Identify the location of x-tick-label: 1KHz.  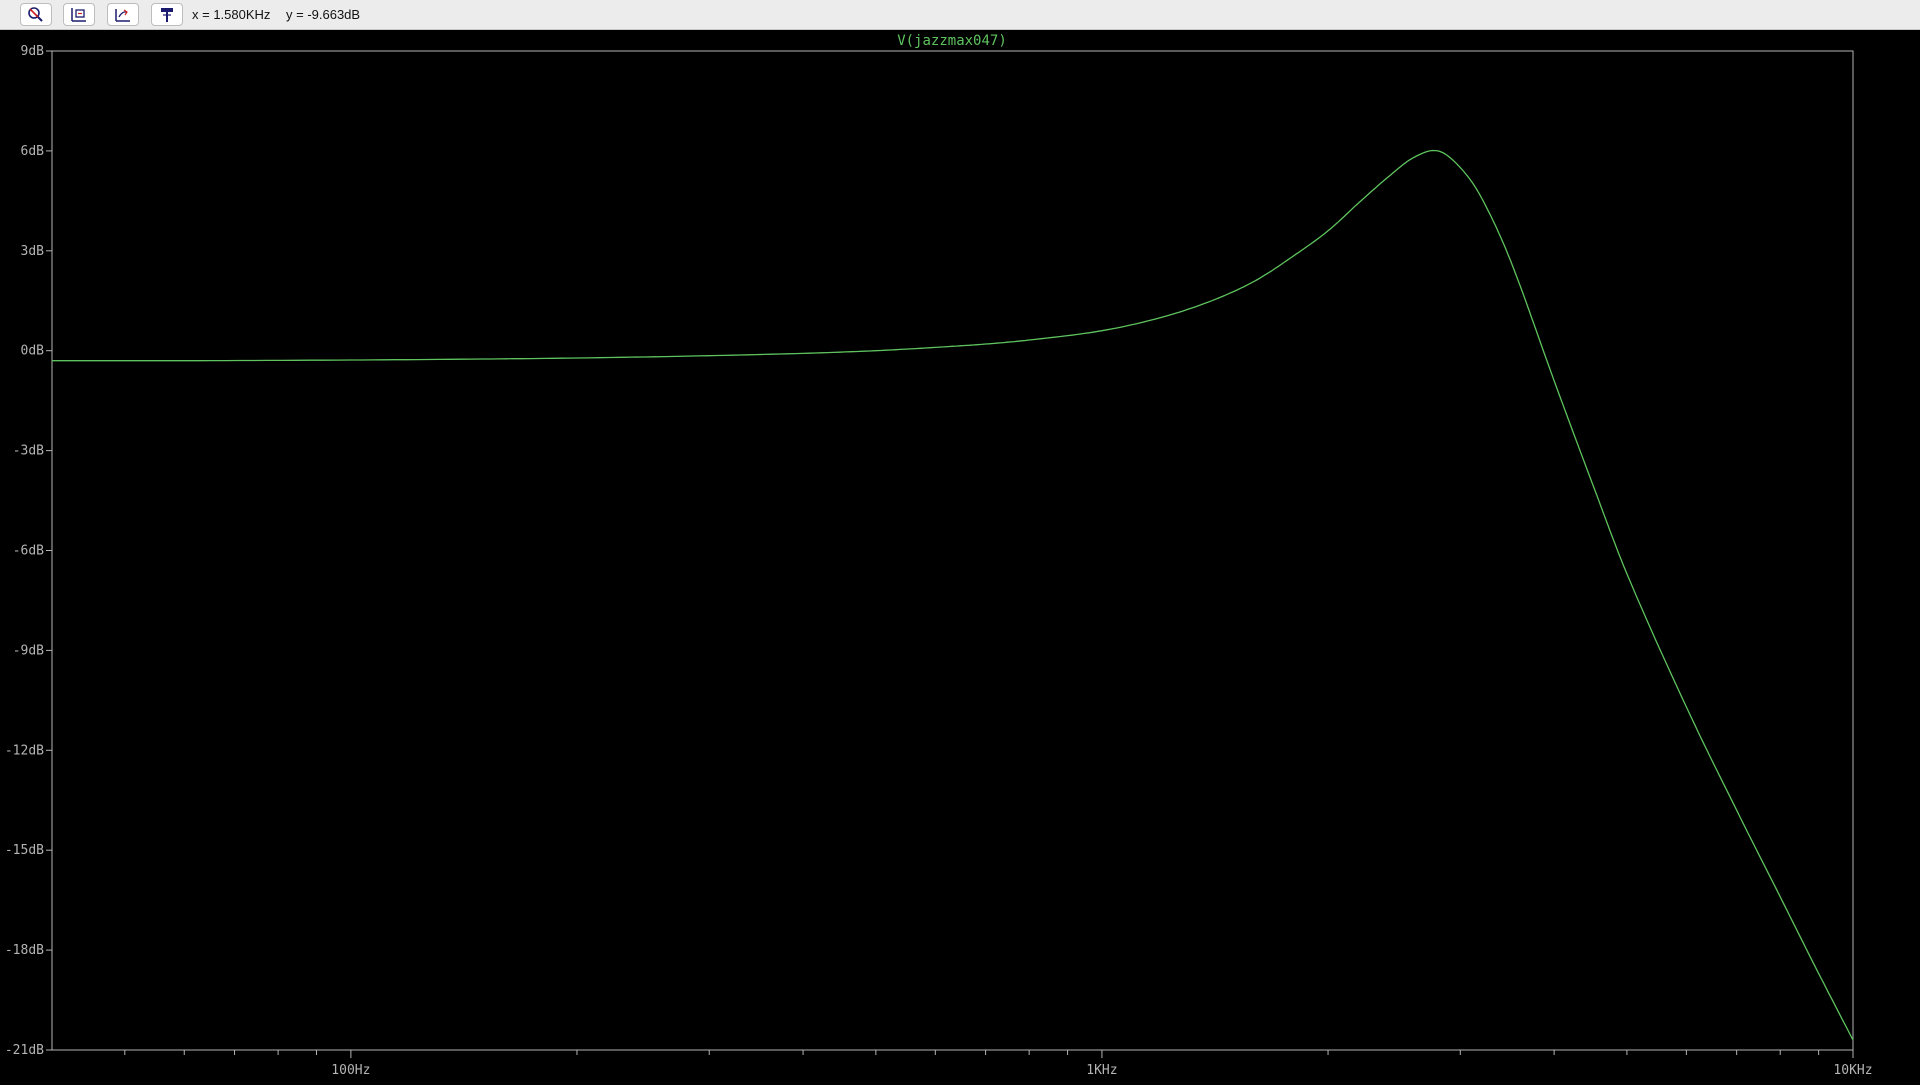
(1101, 1070).